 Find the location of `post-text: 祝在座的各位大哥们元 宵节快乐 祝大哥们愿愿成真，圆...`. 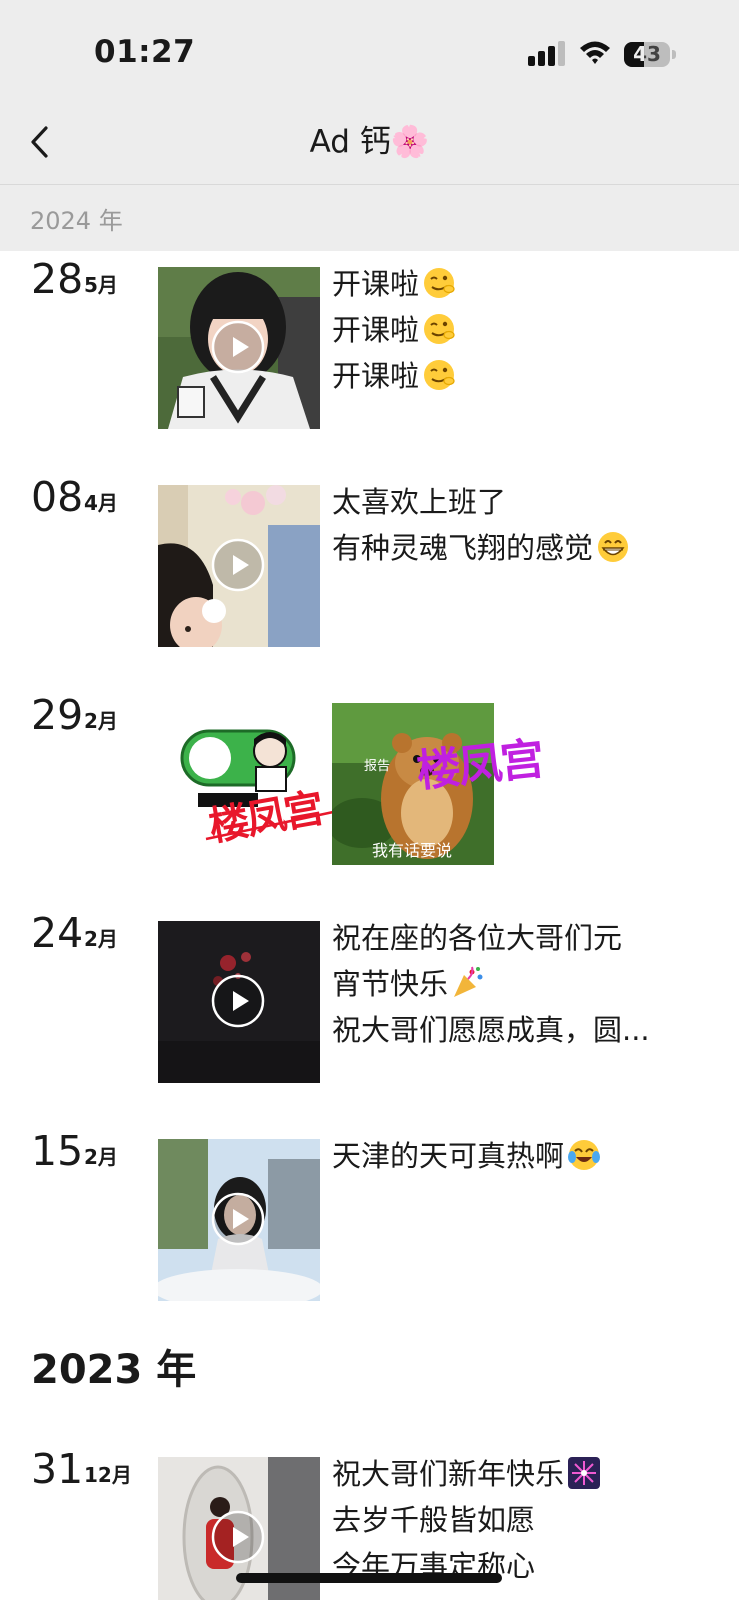

post-text: 祝在座的各位大哥们元 宵节快乐 祝大哥们愿愿成真，圆... is located at coordinates (513, 984).